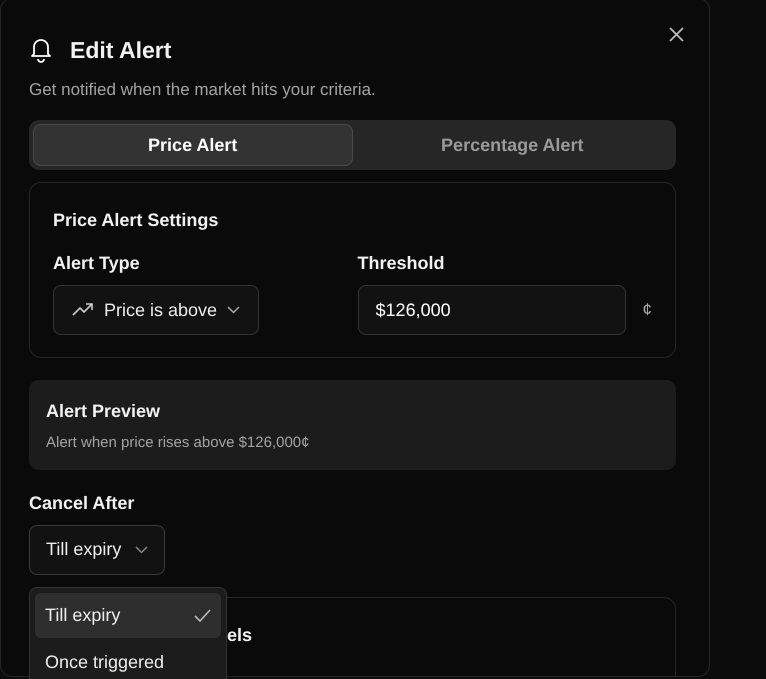 The image size is (766, 679). I want to click on tab: Price Alert, so click(192, 145).